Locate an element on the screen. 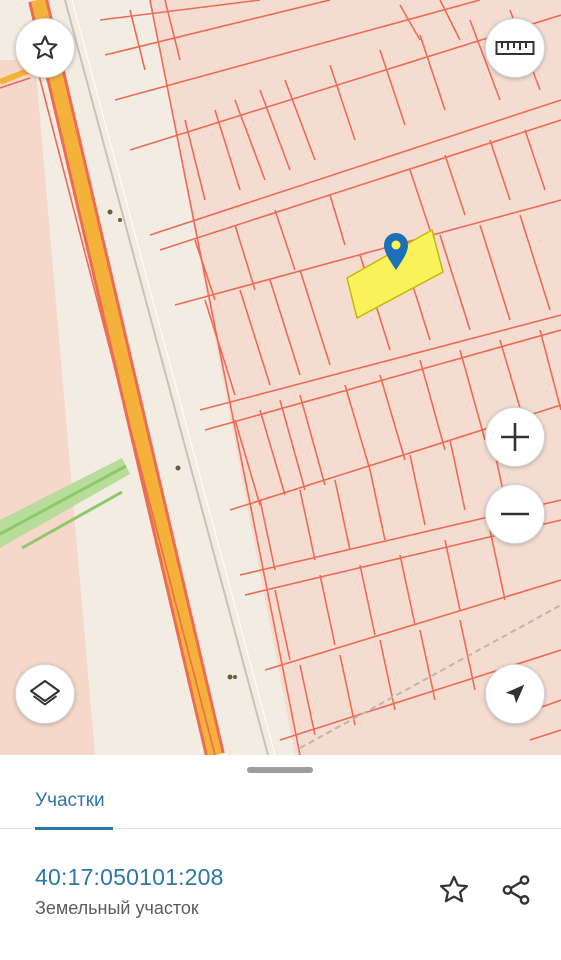  active-tab-indicator is located at coordinates (74, 828).